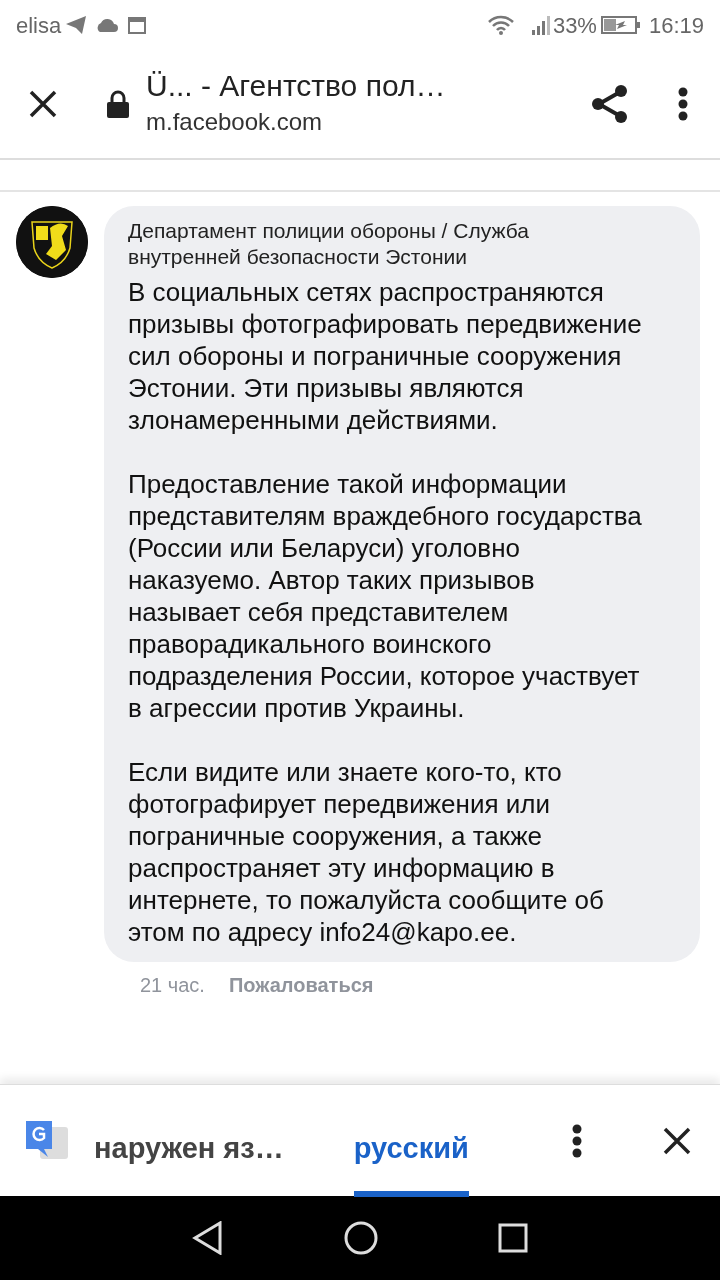  I want to click on send-icon, so click(76, 25).